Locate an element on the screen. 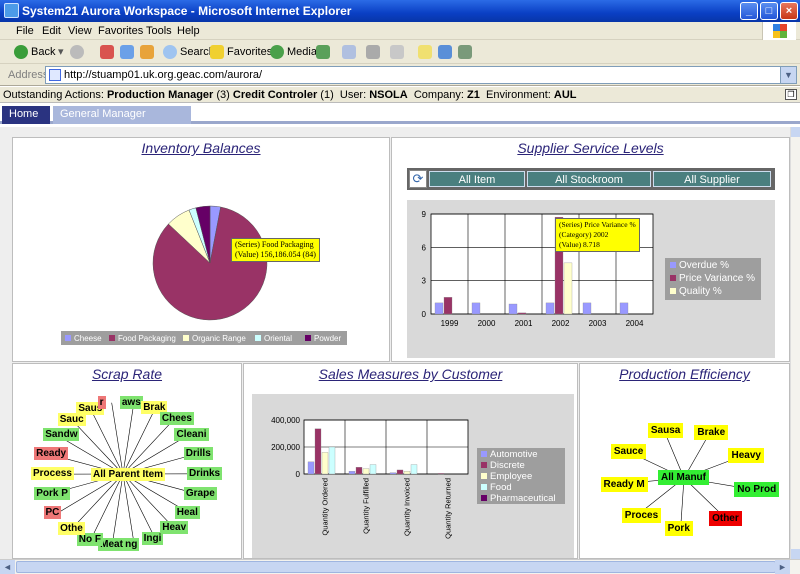 The image size is (800, 574). scroll-down-icon is located at coordinates (795, 554).